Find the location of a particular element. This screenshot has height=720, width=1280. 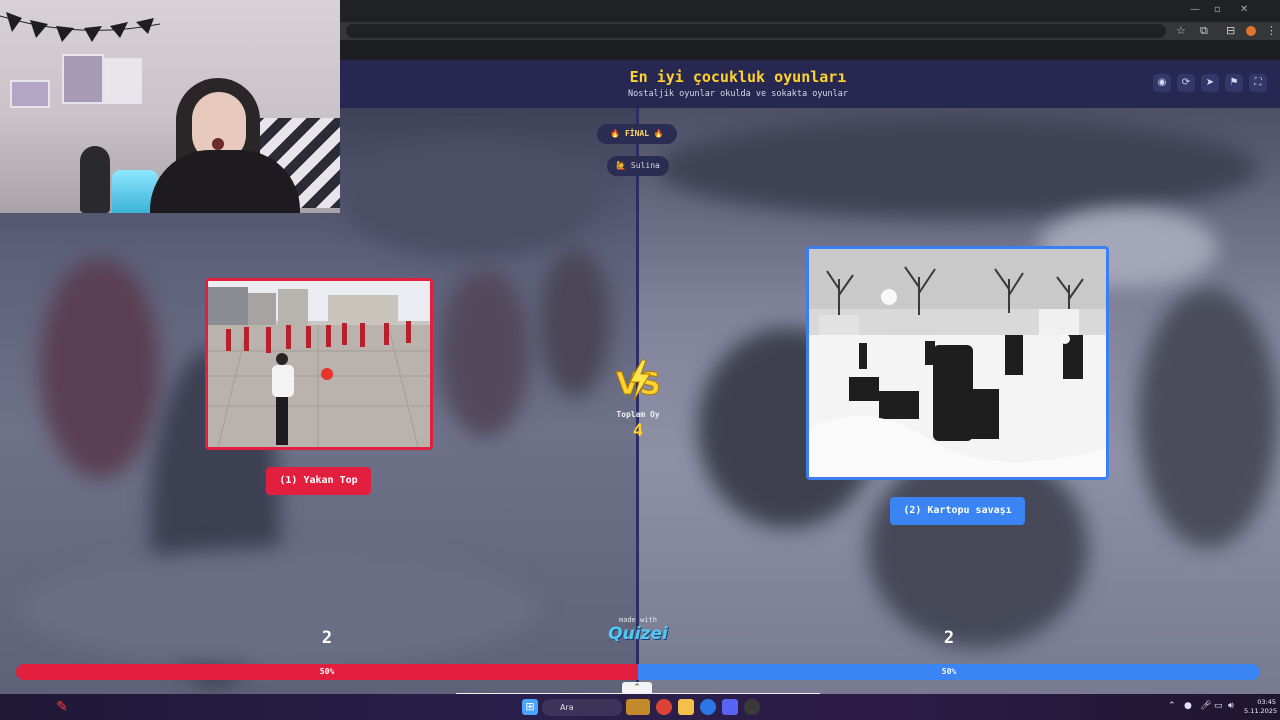

dodgeball-photo is located at coordinates (319, 364).